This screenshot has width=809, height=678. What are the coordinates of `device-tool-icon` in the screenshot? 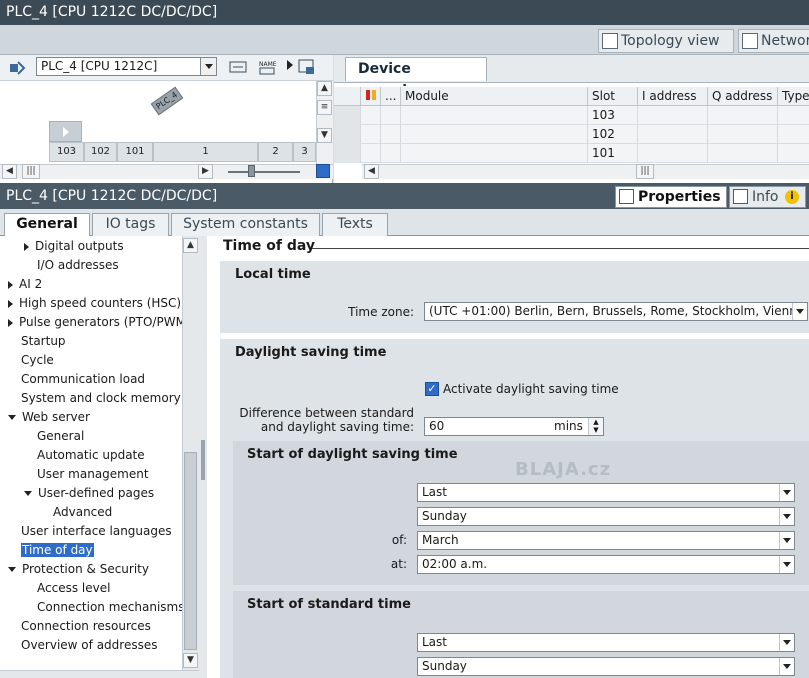 It's located at (17, 67).